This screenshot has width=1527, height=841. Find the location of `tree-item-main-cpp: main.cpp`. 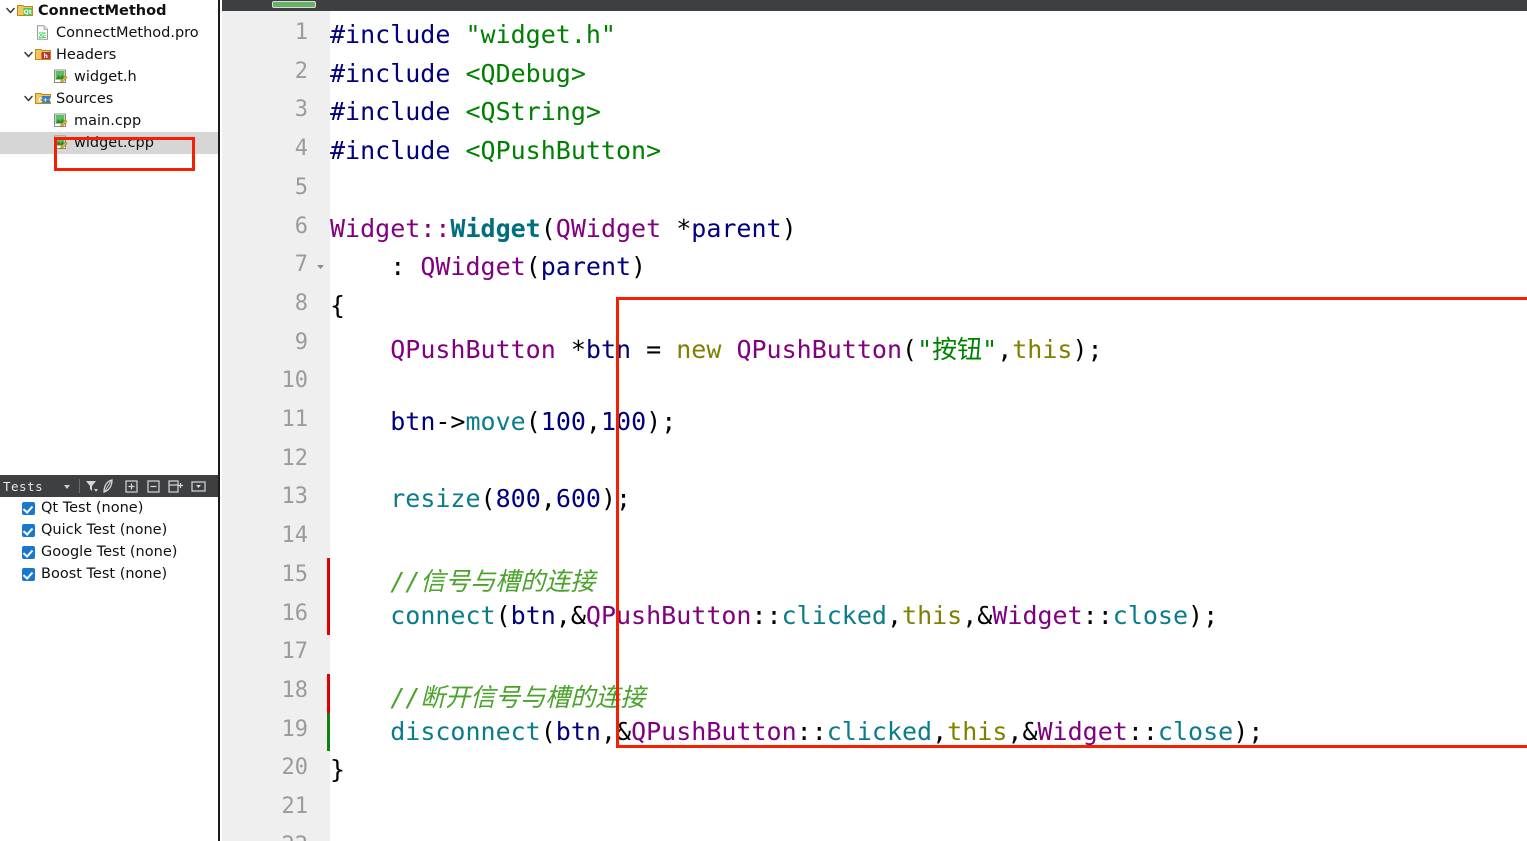

tree-item-main-cpp: main.cpp is located at coordinates (109, 121).